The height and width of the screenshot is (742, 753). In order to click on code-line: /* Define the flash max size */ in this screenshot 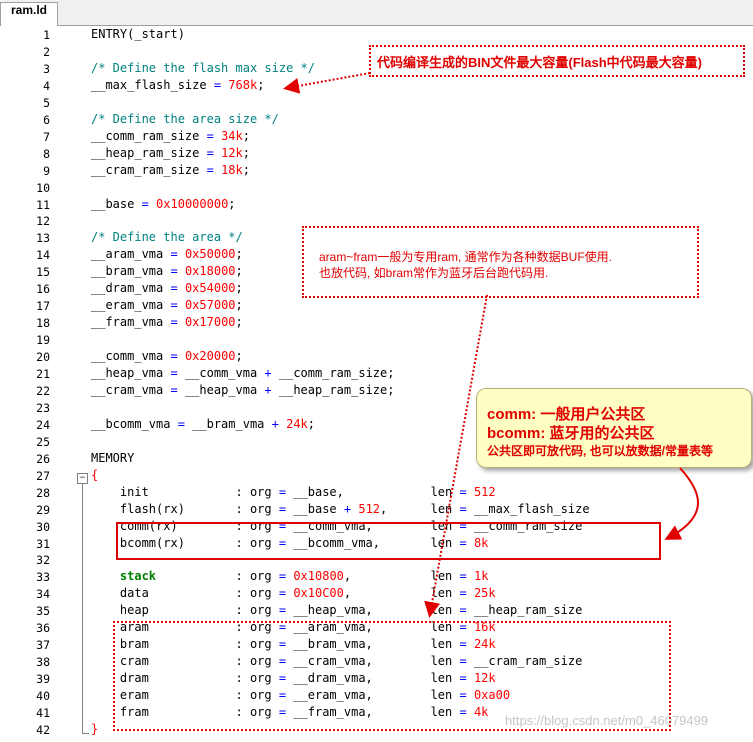, I will do `click(203, 68)`.